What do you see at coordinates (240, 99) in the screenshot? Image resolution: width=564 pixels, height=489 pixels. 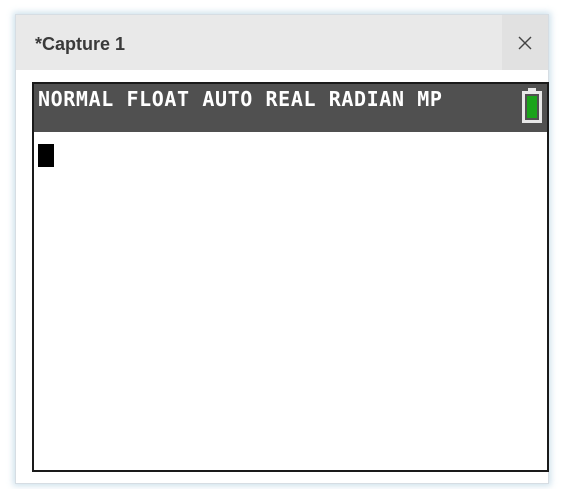 I see `mode-status-text: NORMAL FLOAT AUTO REAL RADIAN MP` at bounding box center [240, 99].